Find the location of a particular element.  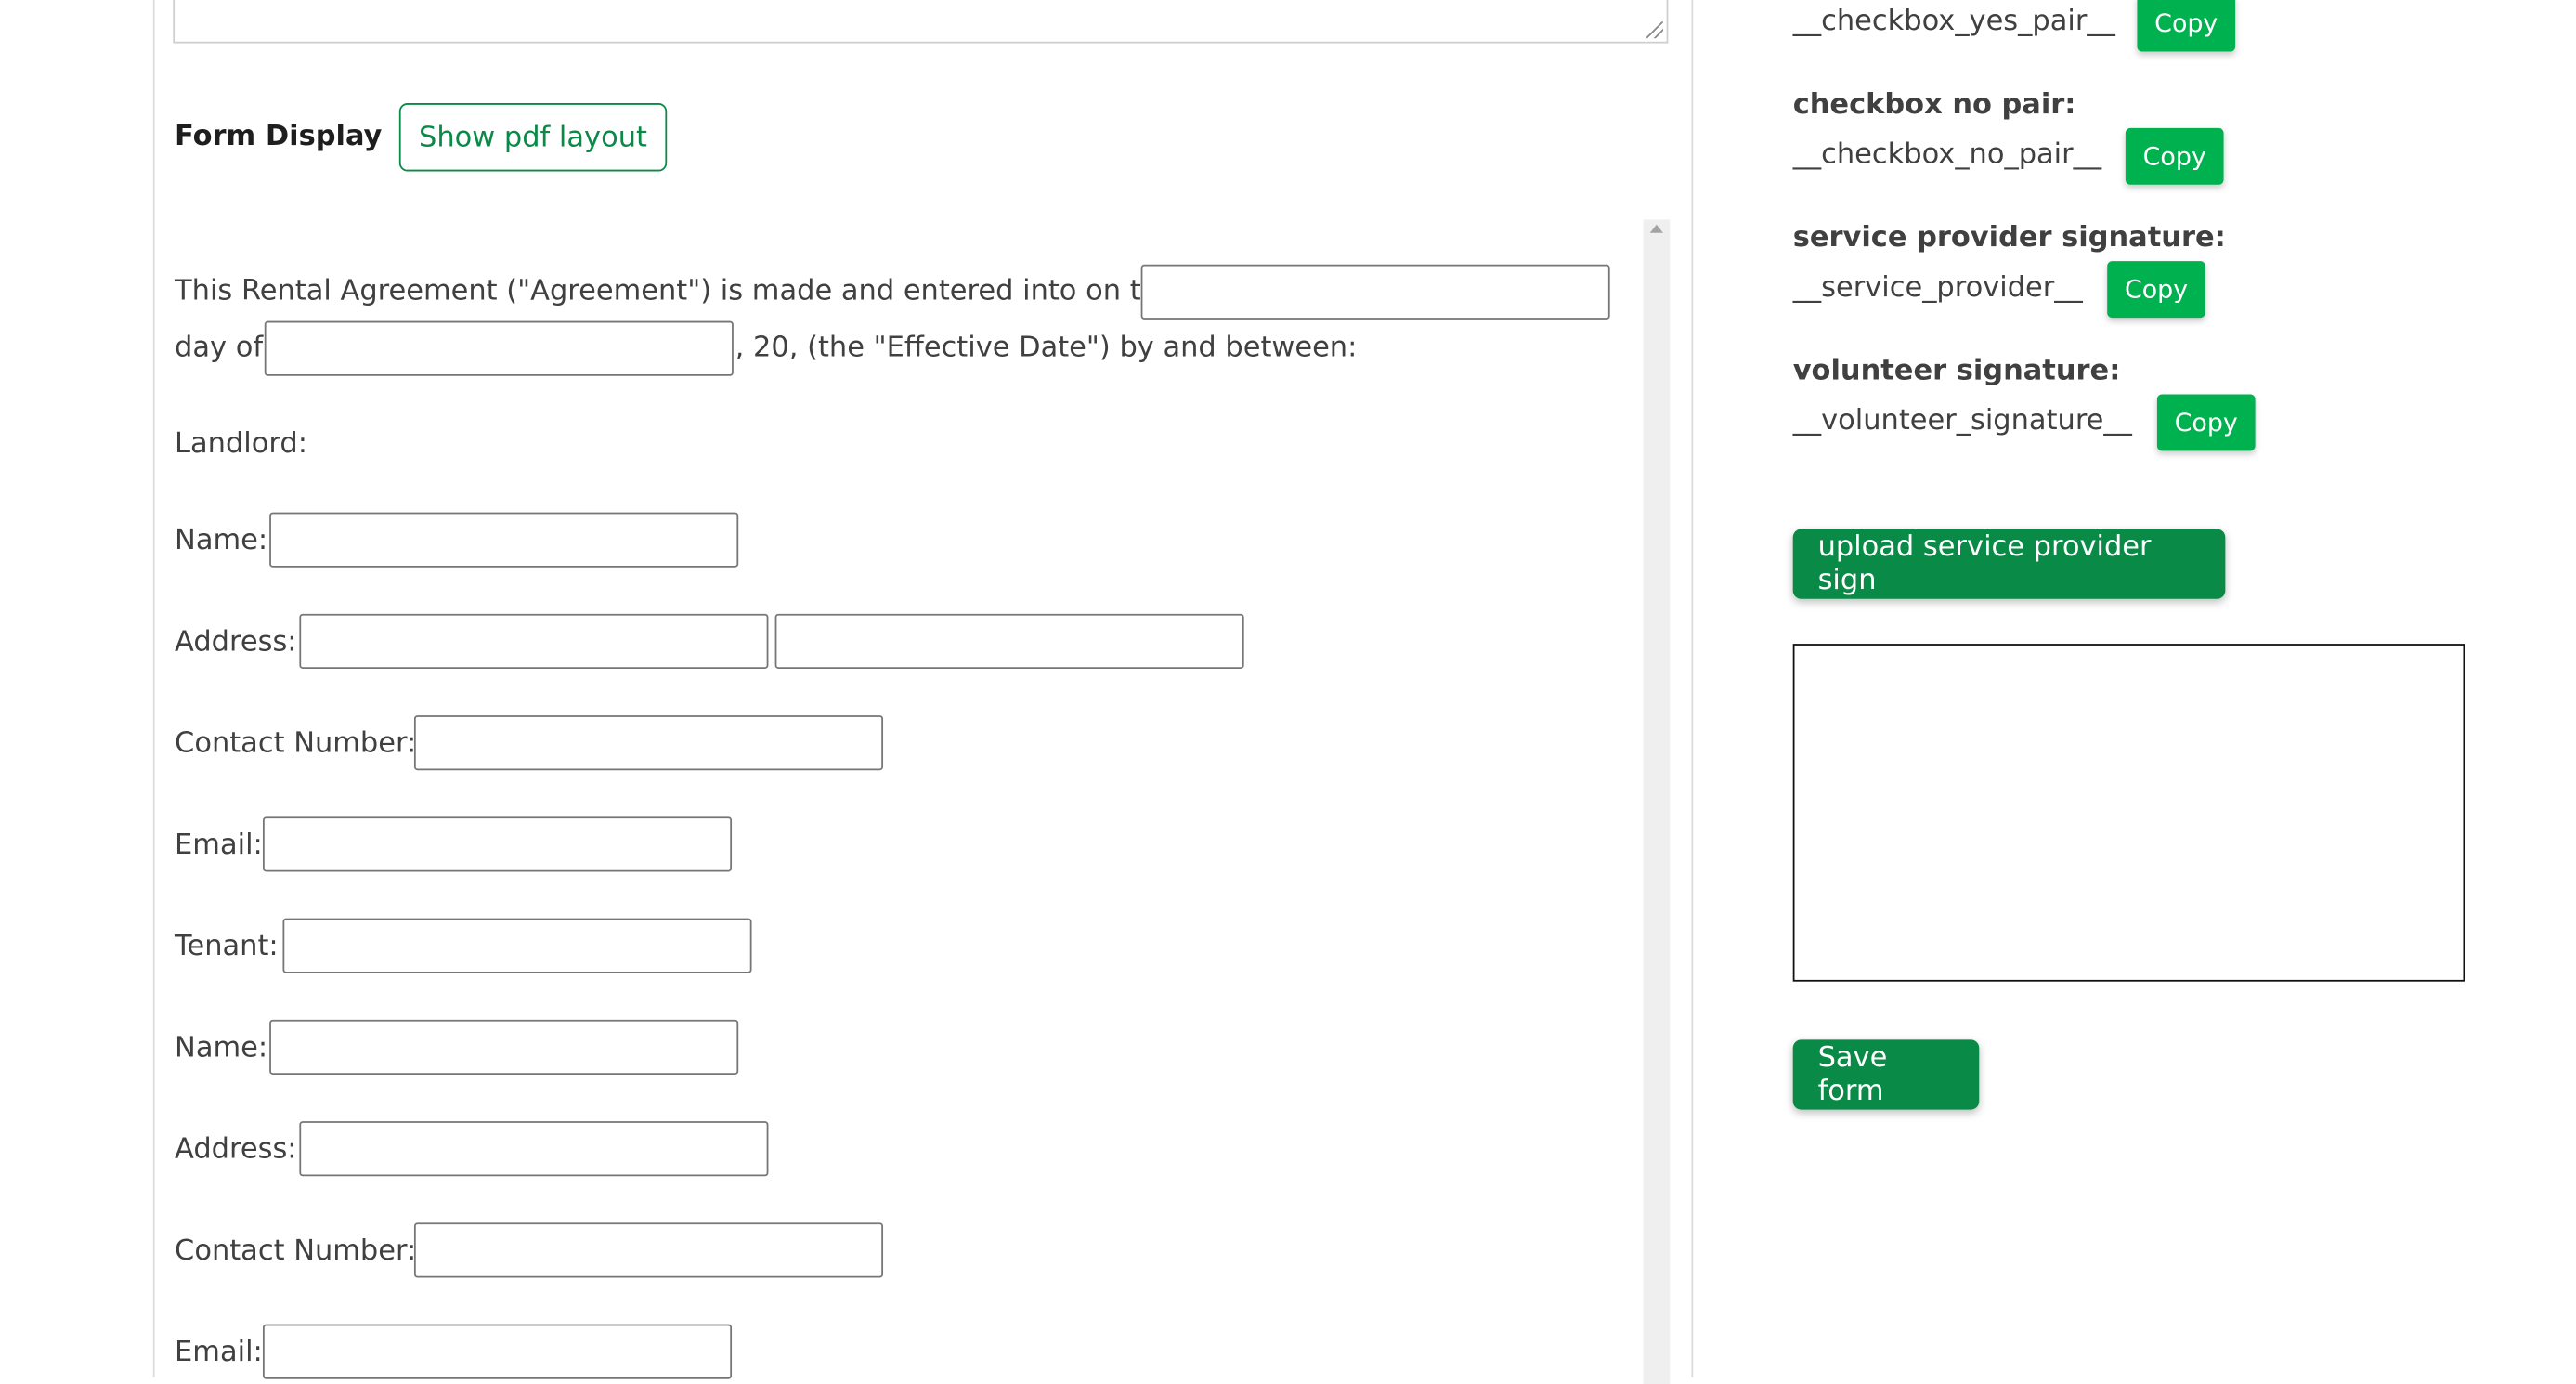

service-provider-token: __service_provider__ is located at coordinates (1938, 287).